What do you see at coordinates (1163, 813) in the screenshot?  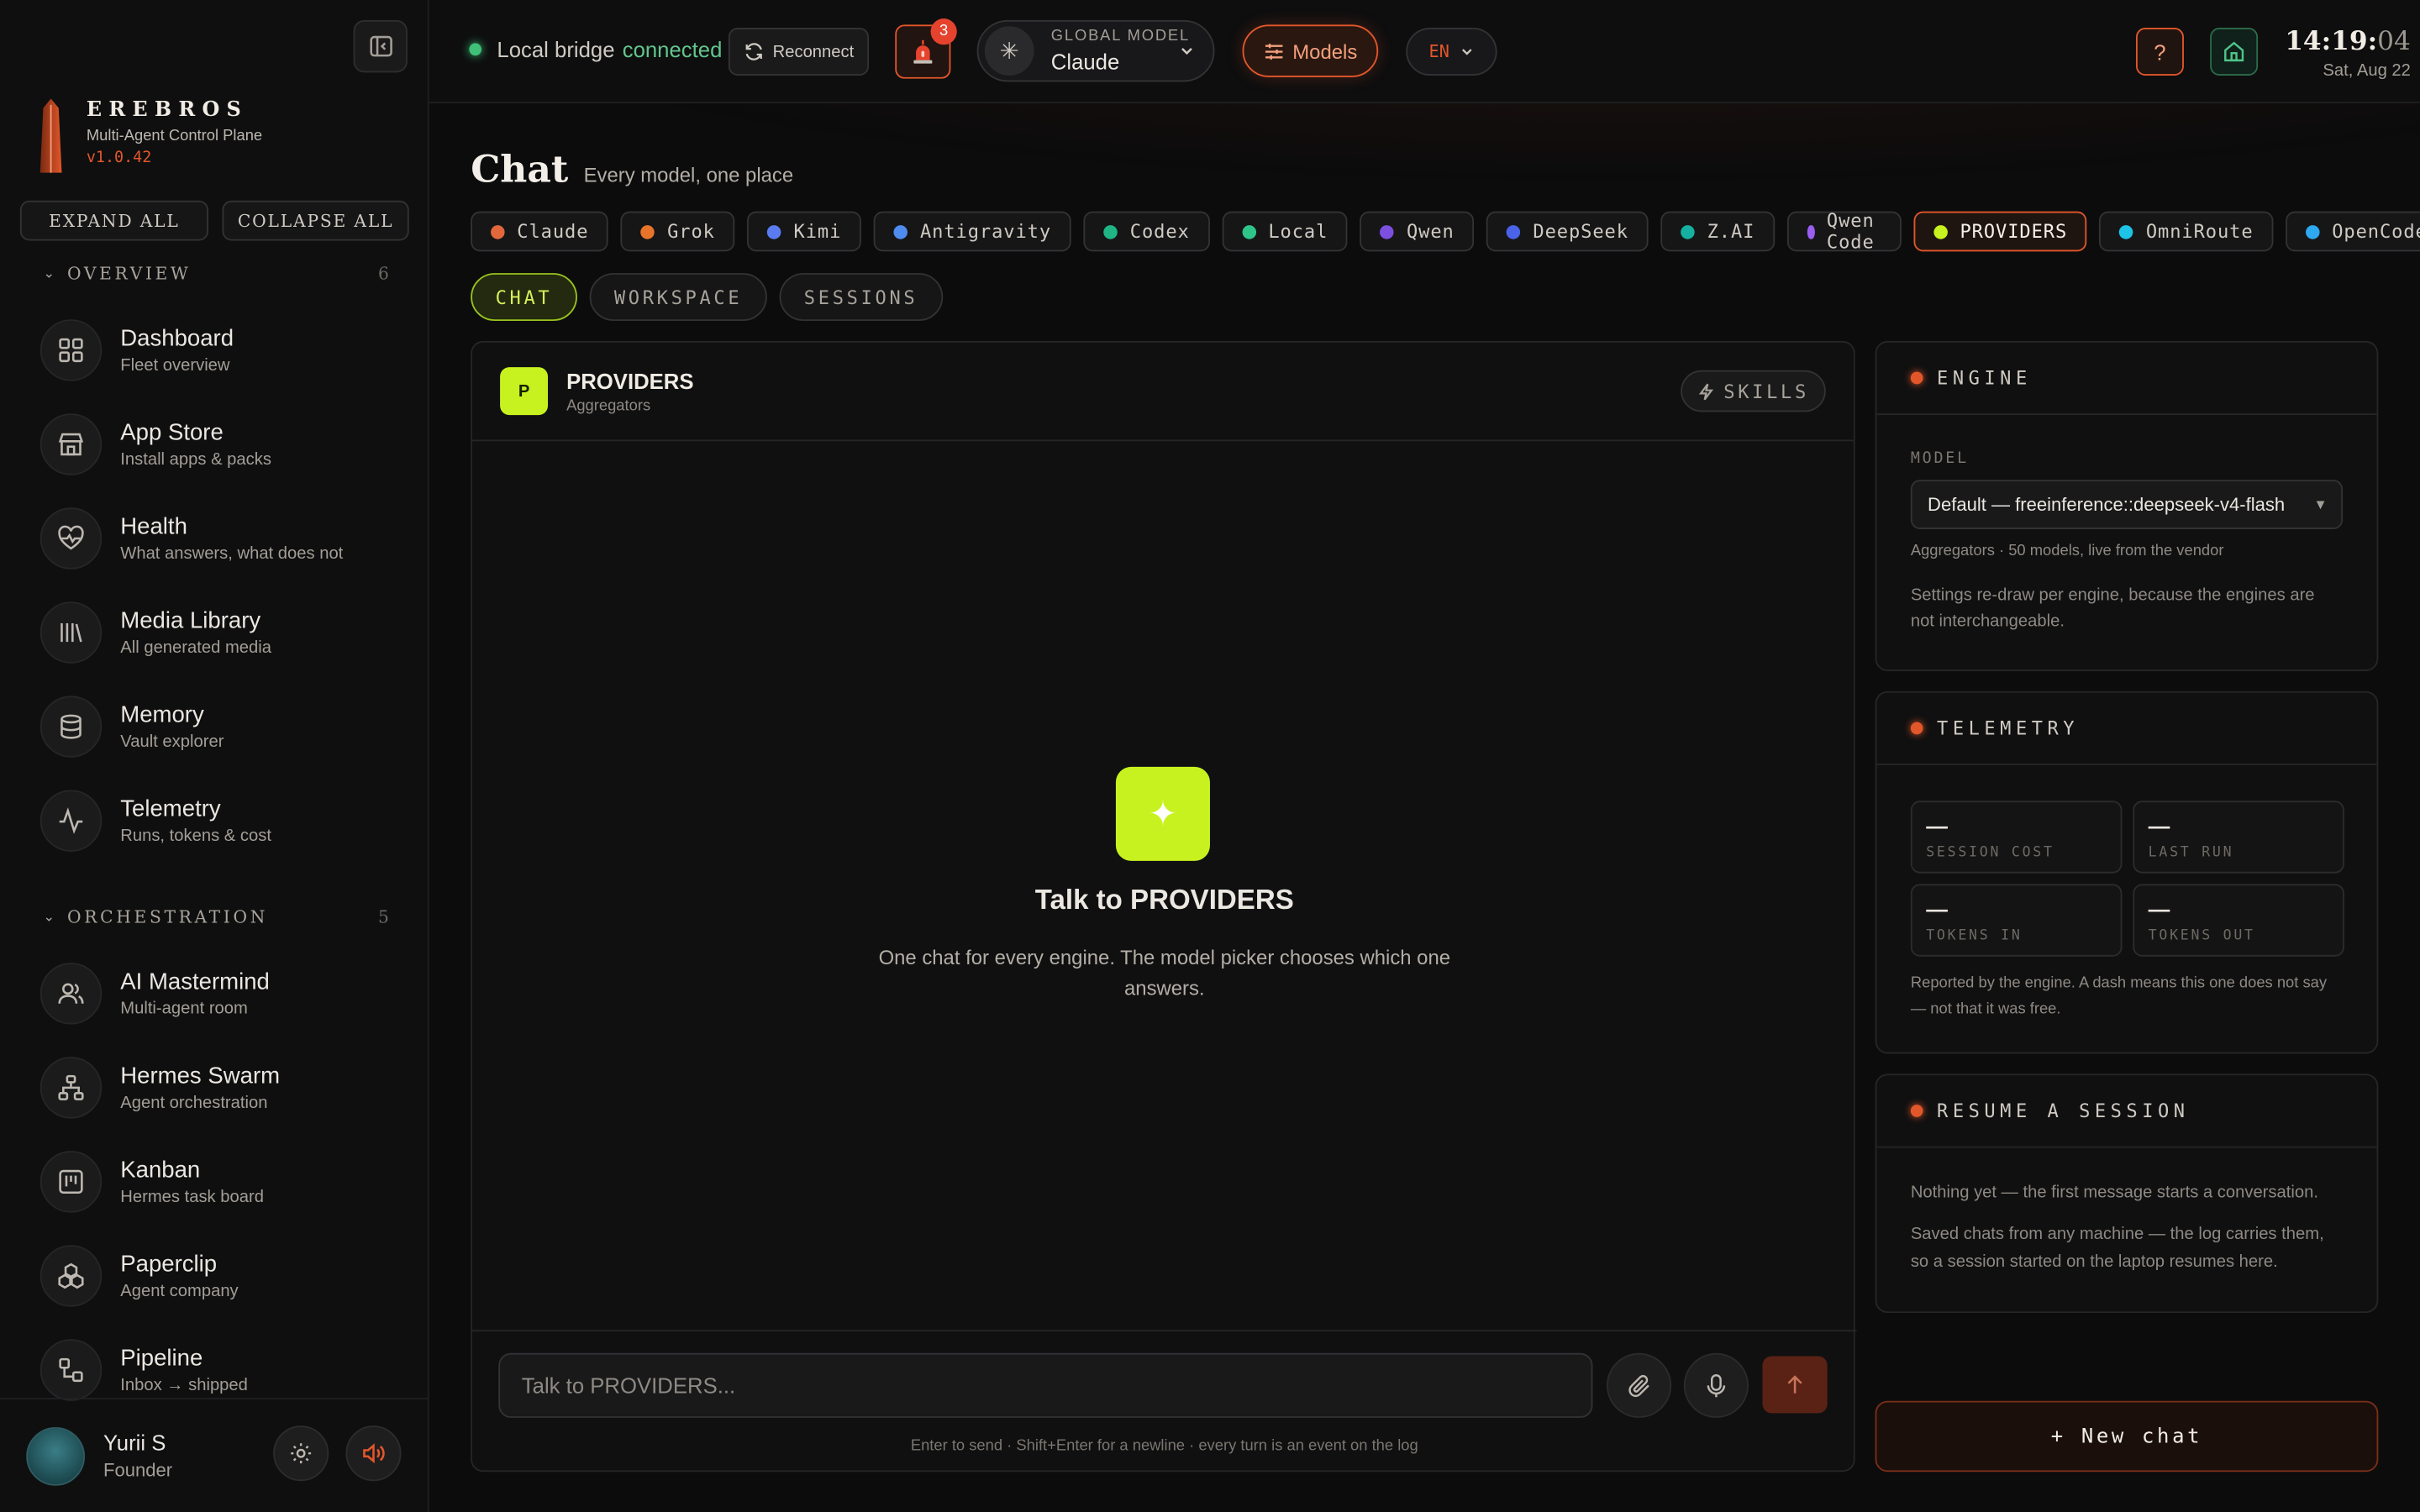 I see `sparkle-icon: ✦` at bounding box center [1163, 813].